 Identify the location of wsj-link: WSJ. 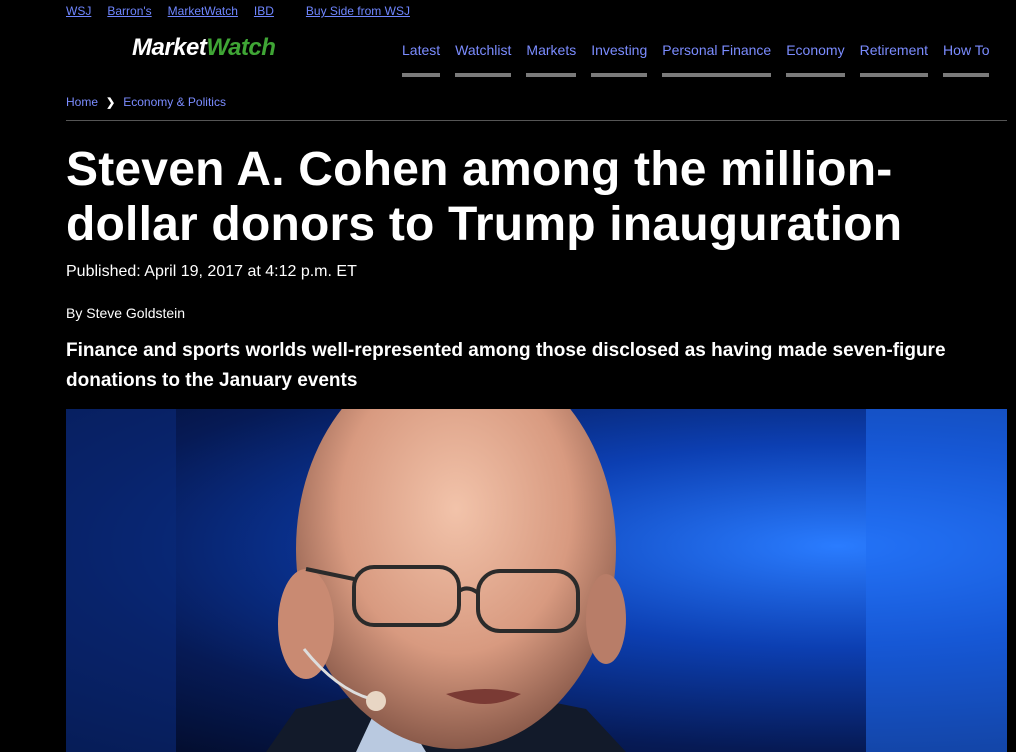
(78, 11).